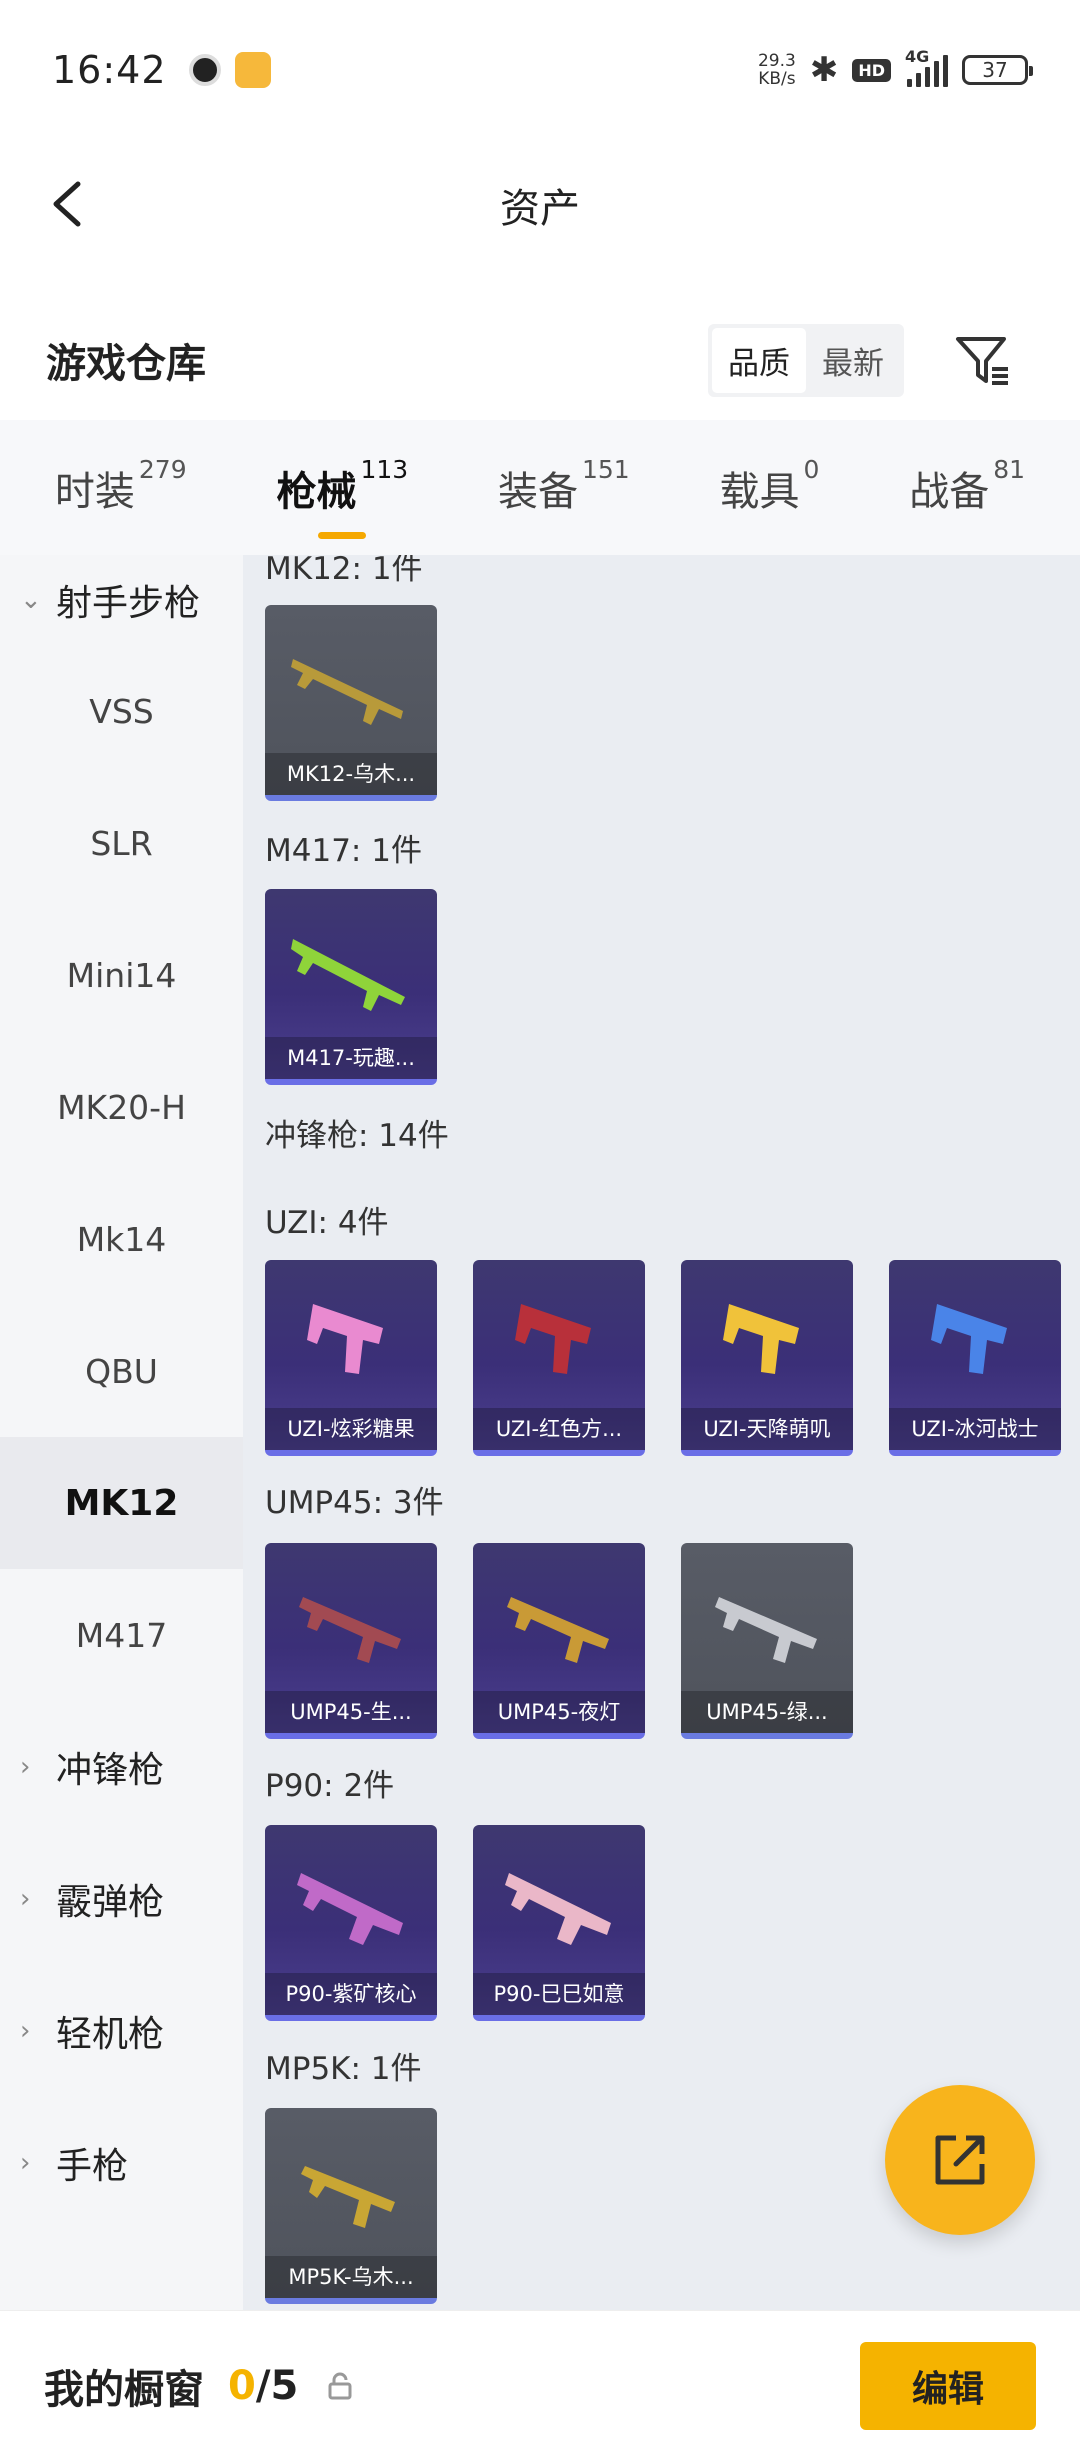 The height and width of the screenshot is (2460, 1080). I want to click on tab-supplies: 战备 81, so click(967, 486).